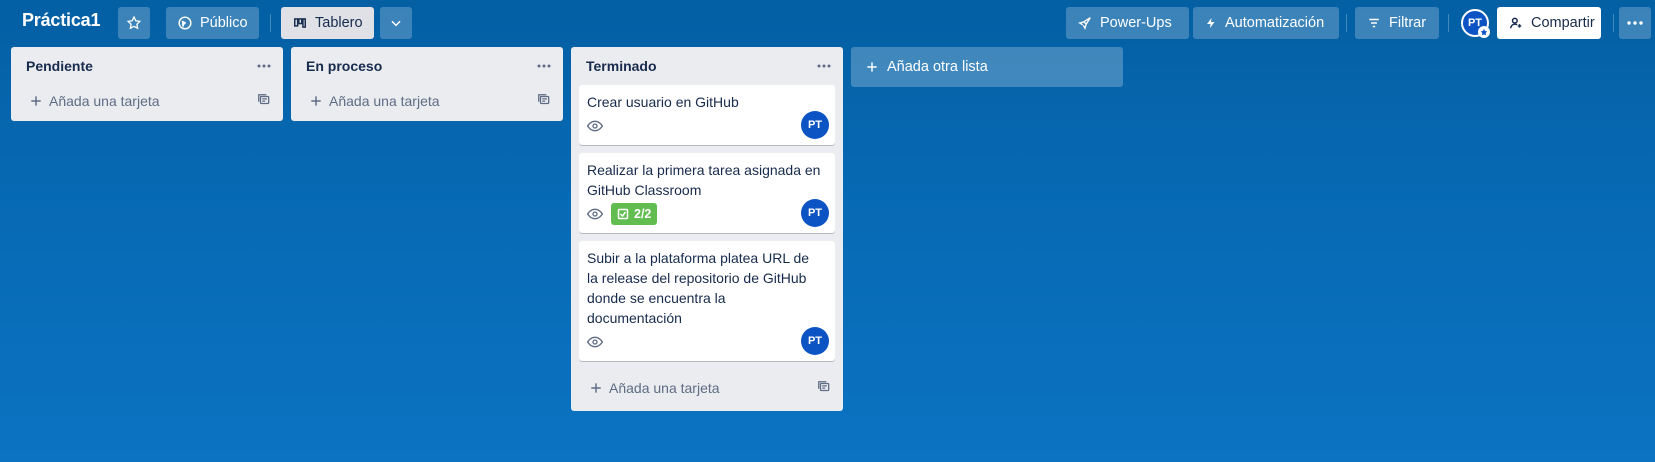 The width and height of the screenshot is (1655, 462). I want to click on star-icon, so click(134, 22).